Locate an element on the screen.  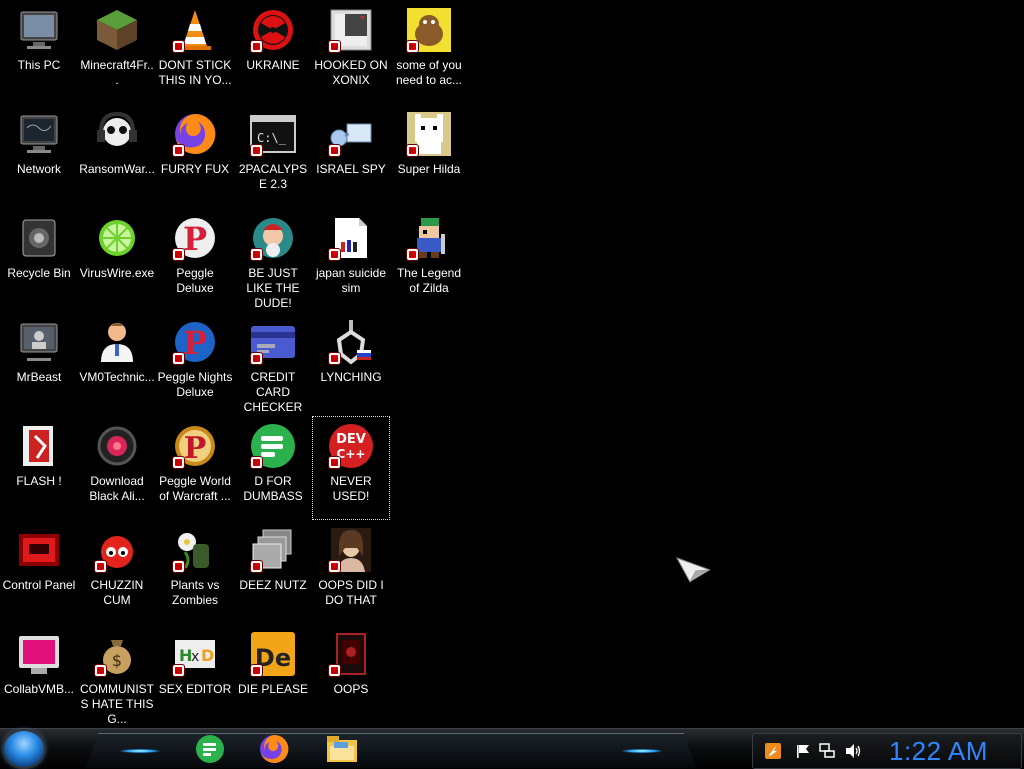
desktop-icon: Network is located at coordinates (39, 156).